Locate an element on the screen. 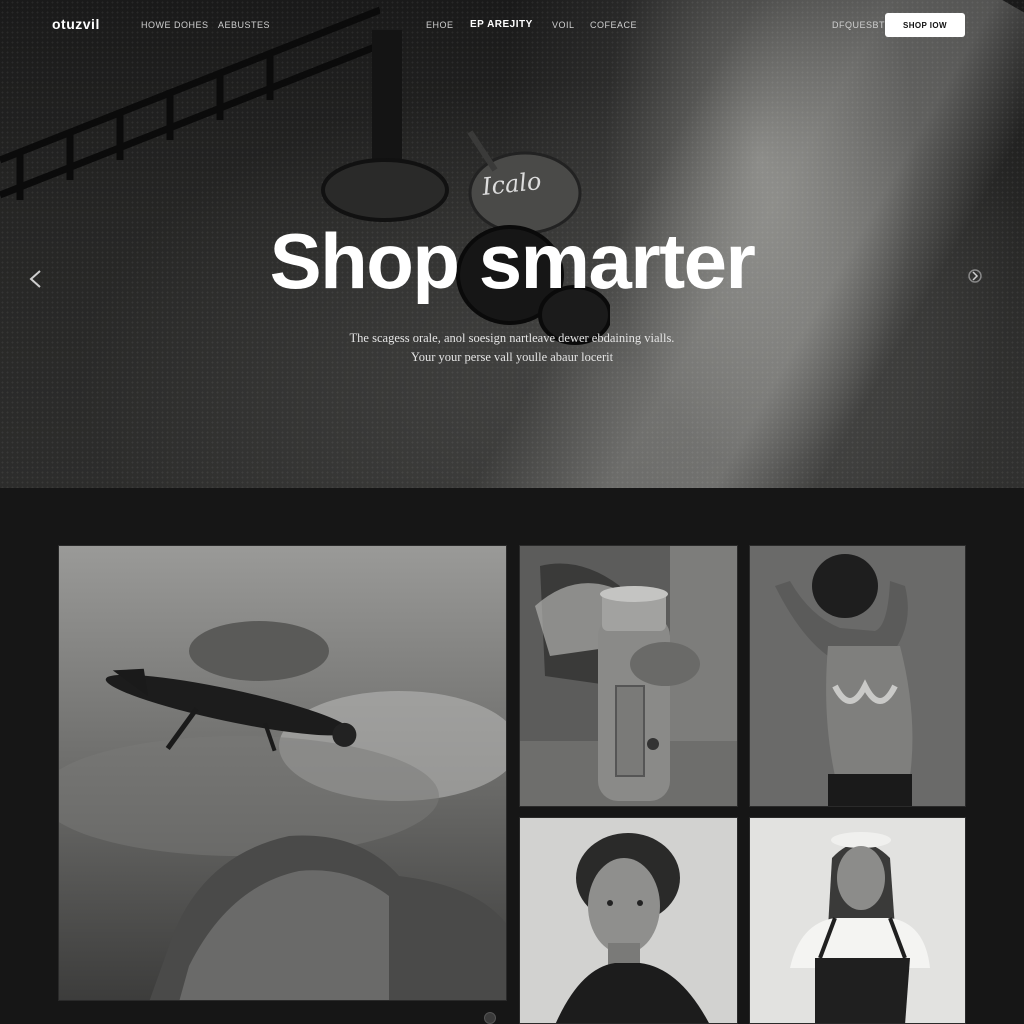 The height and width of the screenshot is (1024, 1024). woman-portrait-photo is located at coordinates (628, 920).